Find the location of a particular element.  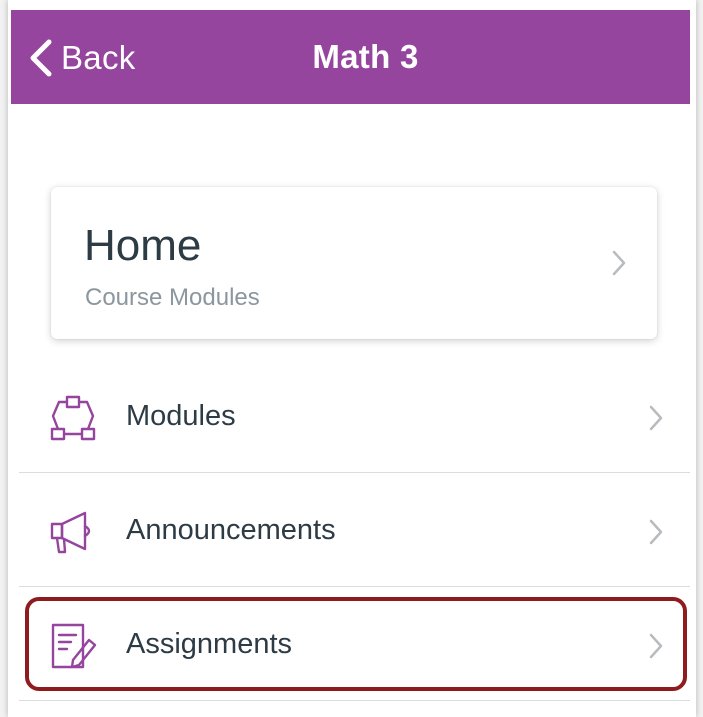

page-title: Math 3 is located at coordinates (350, 57).